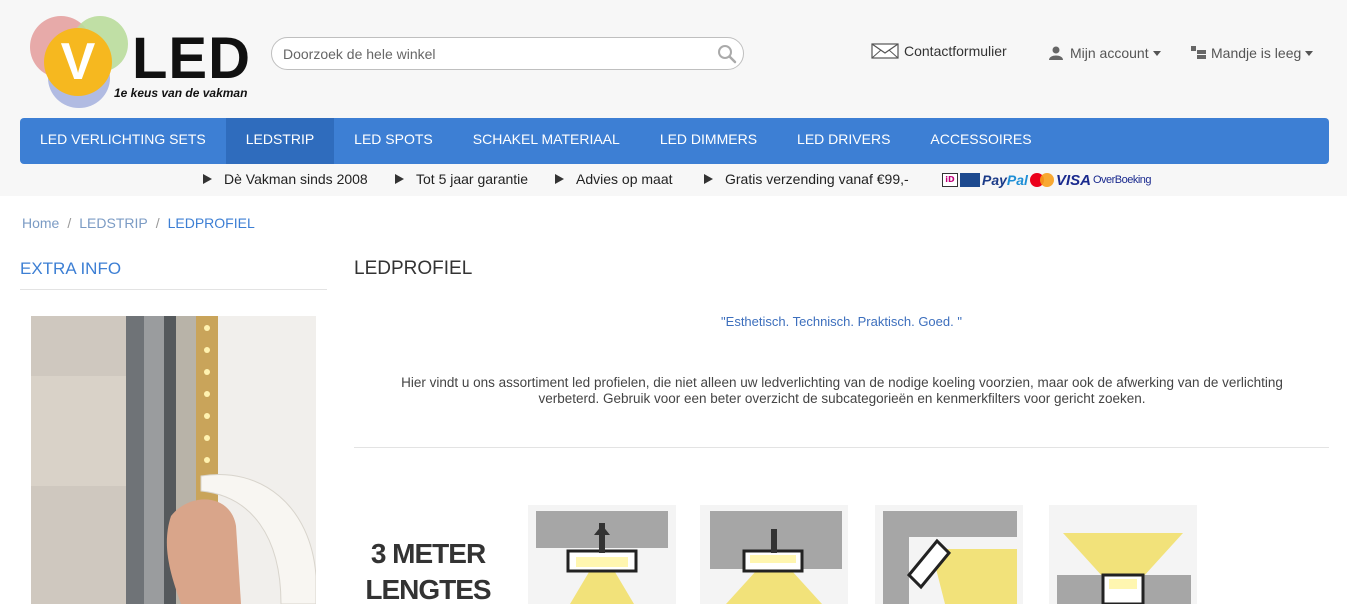  I want to click on envelope-icon, so click(885, 51).